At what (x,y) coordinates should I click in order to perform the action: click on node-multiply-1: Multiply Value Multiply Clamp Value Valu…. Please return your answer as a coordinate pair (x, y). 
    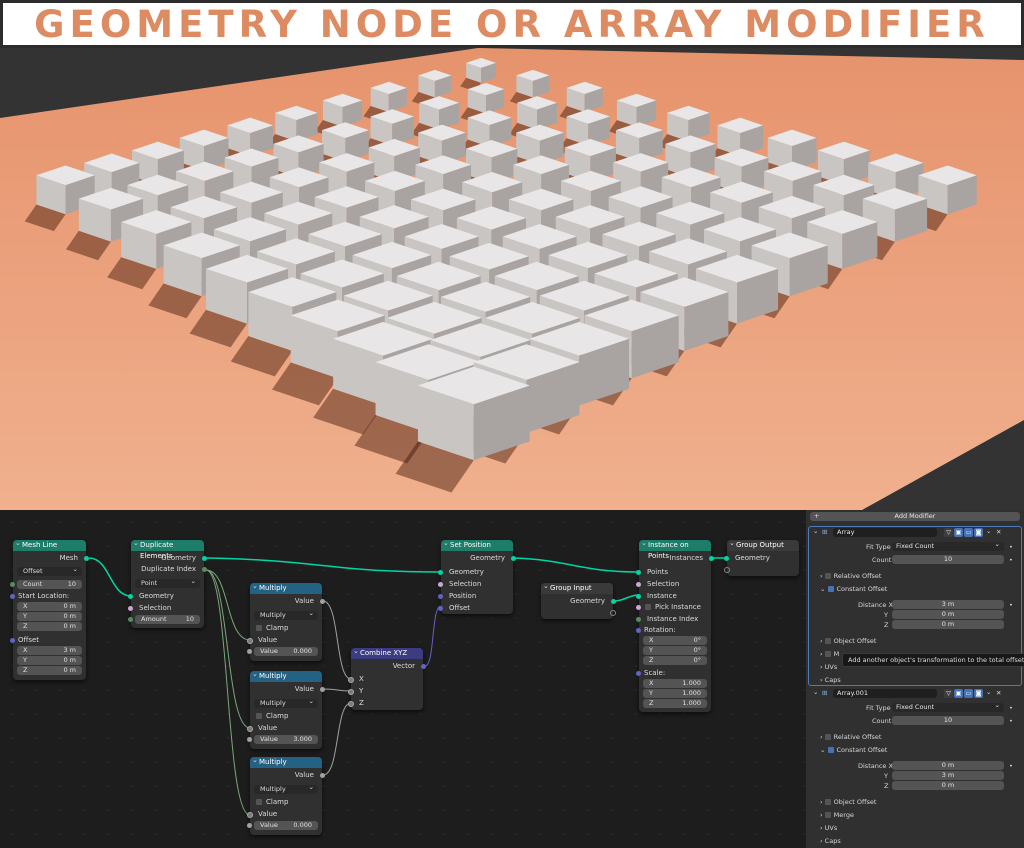
    Looking at the image, I should click on (286, 621).